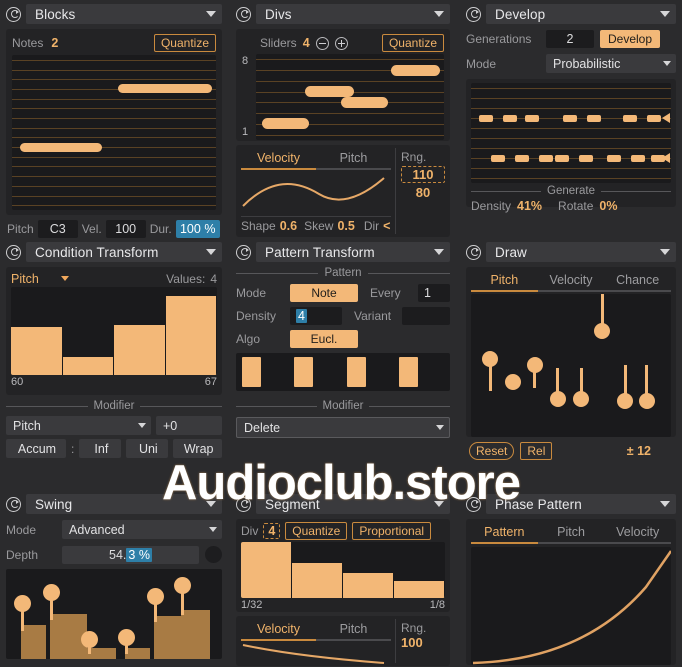  I want to click on density-value: 41%, so click(529, 206).